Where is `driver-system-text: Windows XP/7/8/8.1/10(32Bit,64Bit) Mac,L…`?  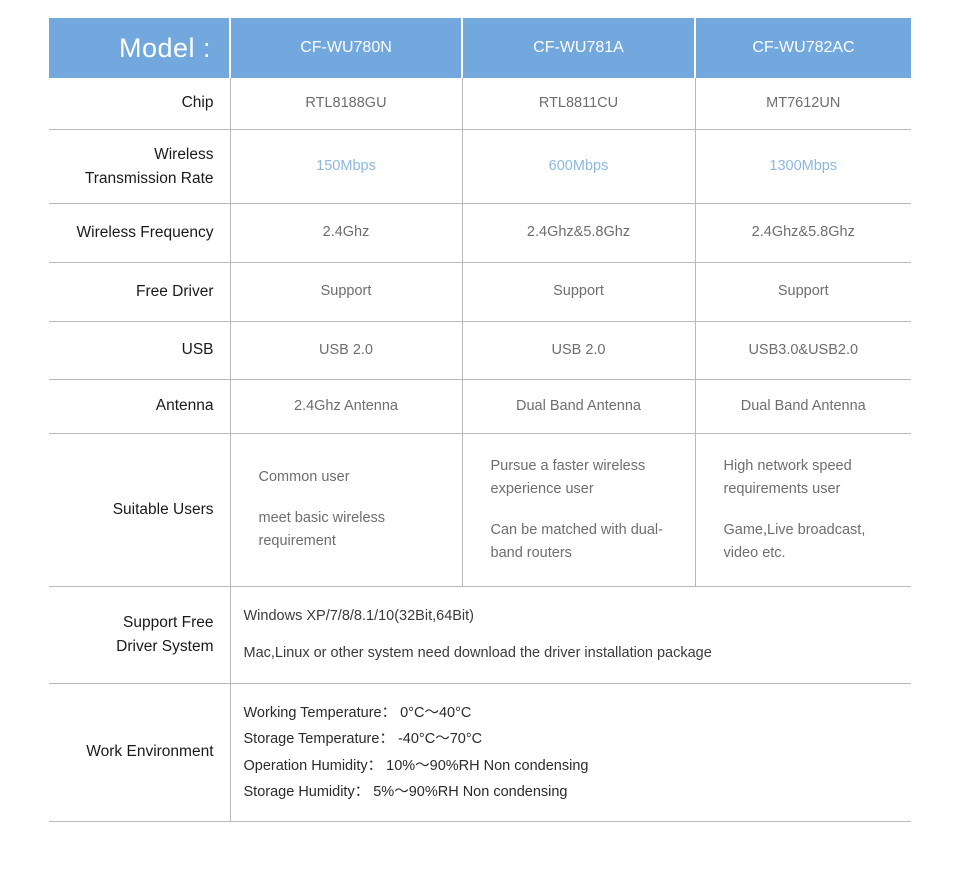
driver-system-text: Windows XP/7/8/8.1/10(32Bit,64Bit) Mac,L… is located at coordinates (571, 634).